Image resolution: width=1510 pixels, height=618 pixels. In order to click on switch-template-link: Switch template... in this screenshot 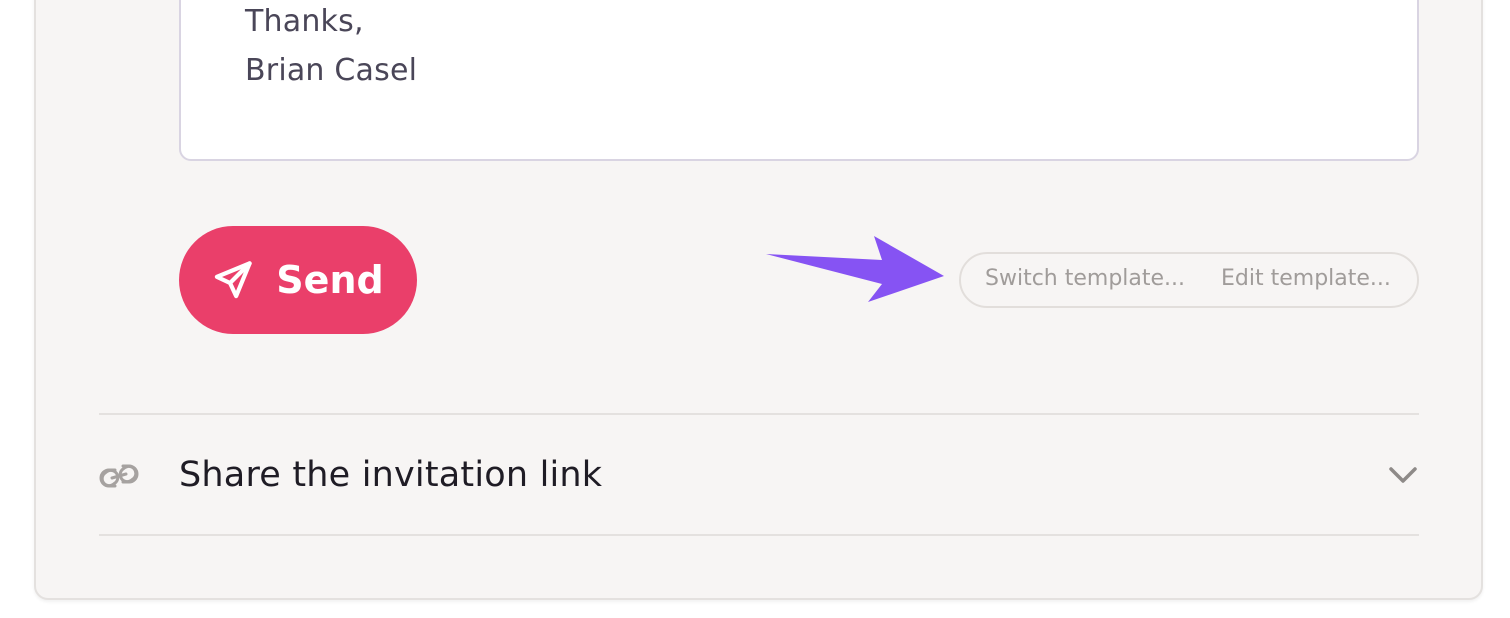, I will do `click(1085, 278)`.